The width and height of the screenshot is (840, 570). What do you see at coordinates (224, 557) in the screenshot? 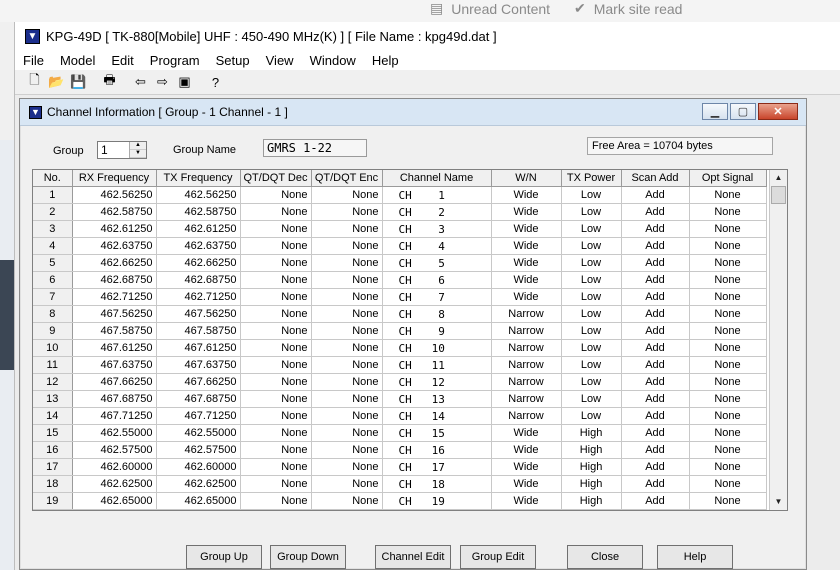
I see `group-up-button: Group Up` at bounding box center [224, 557].